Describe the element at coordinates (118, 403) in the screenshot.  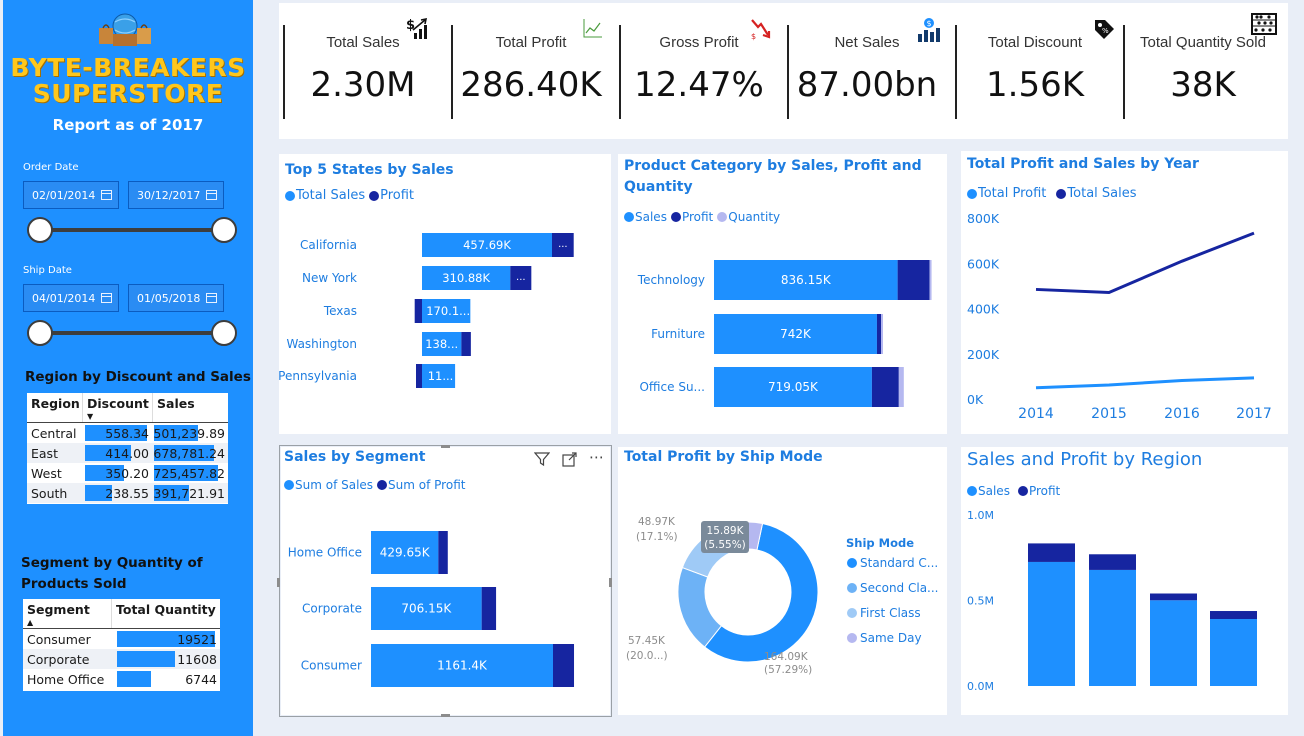
I see `column-header-discount-label: Discount` at that location.